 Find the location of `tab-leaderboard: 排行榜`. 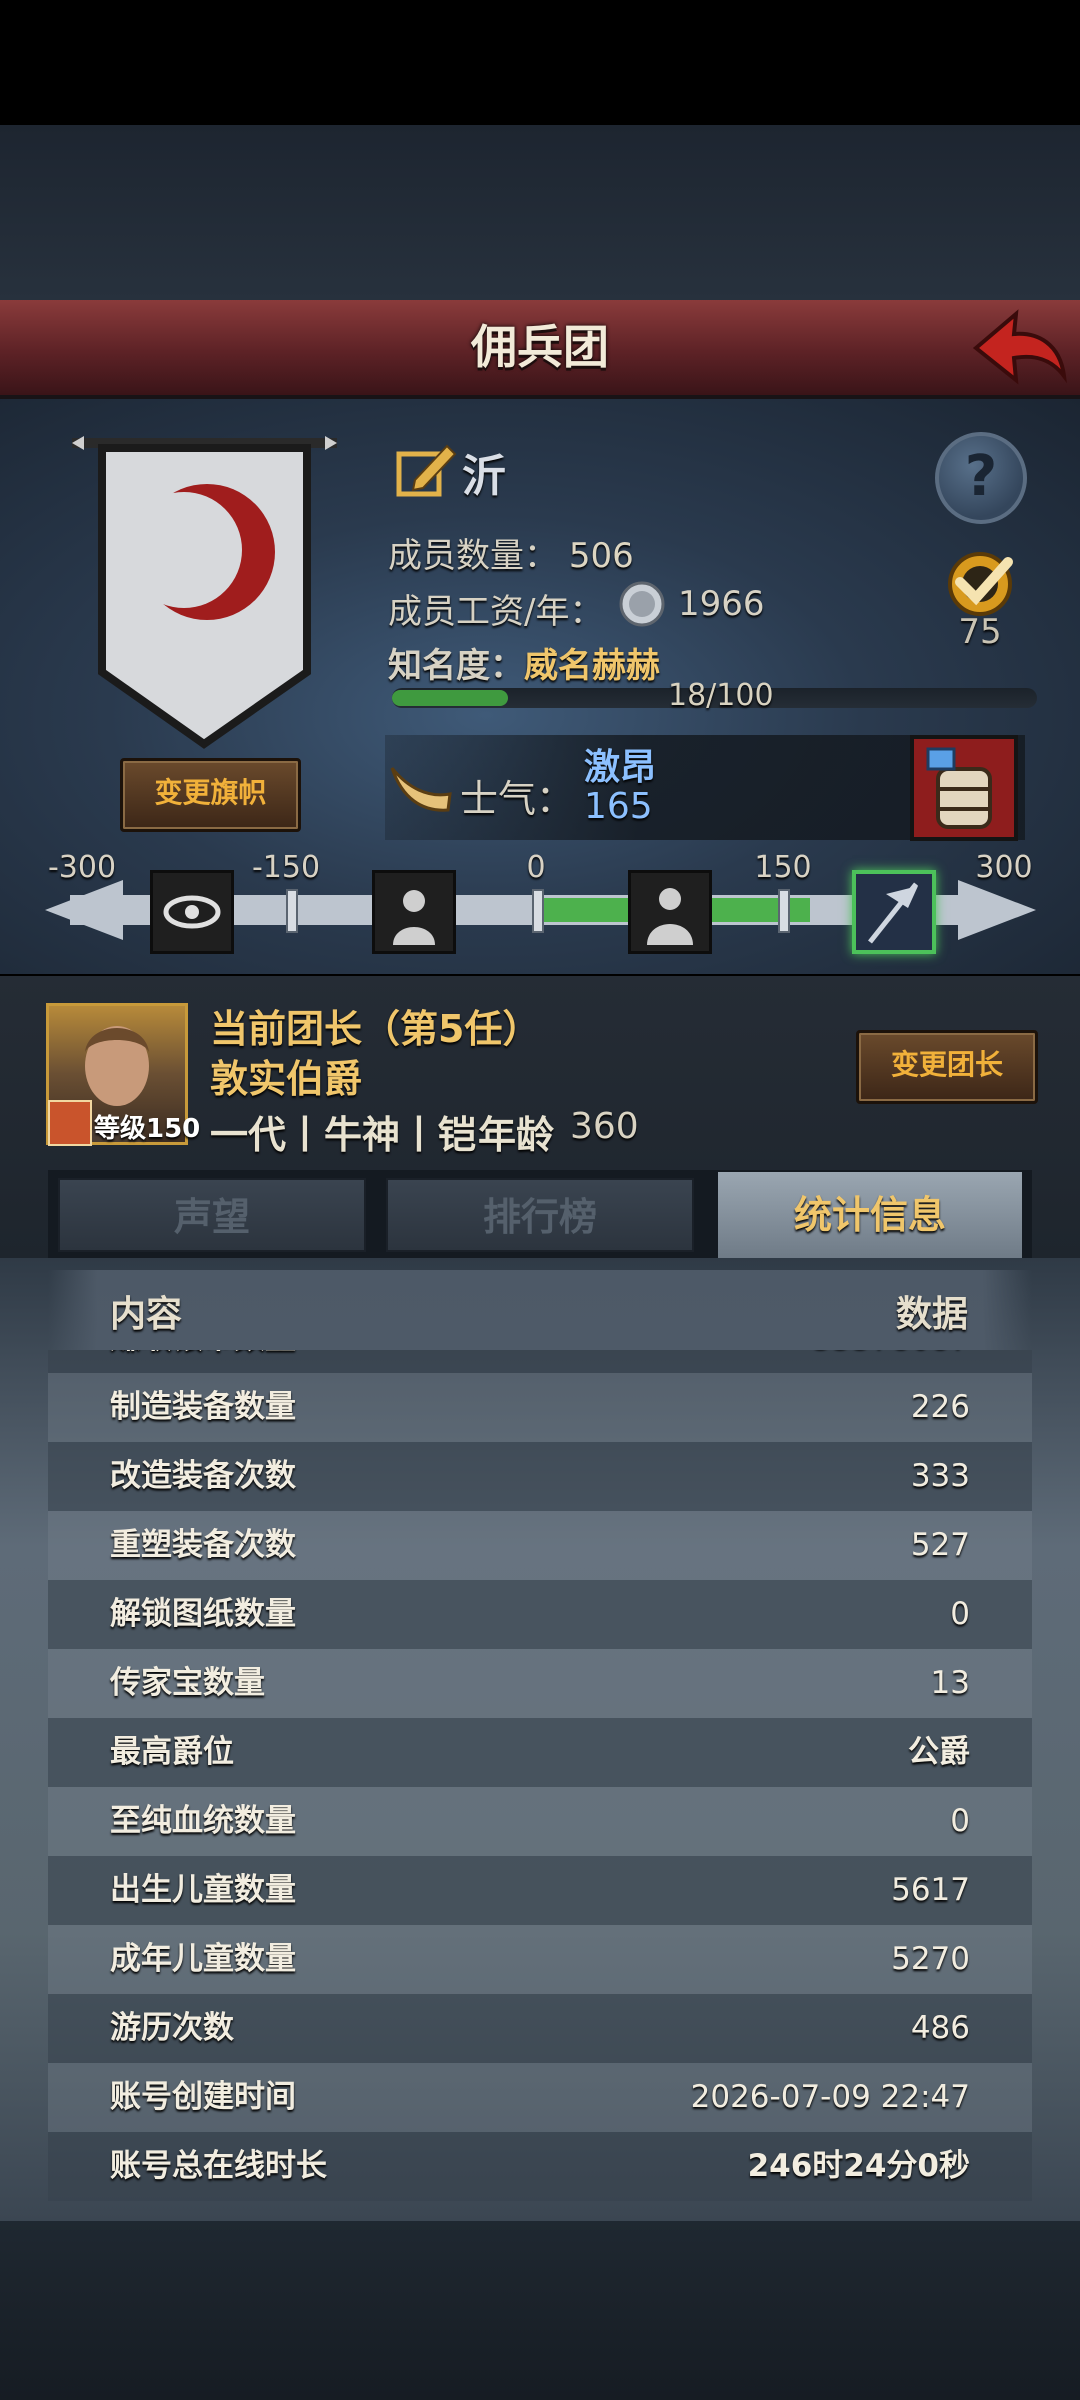

tab-leaderboard: 排行榜 is located at coordinates (540, 1215).